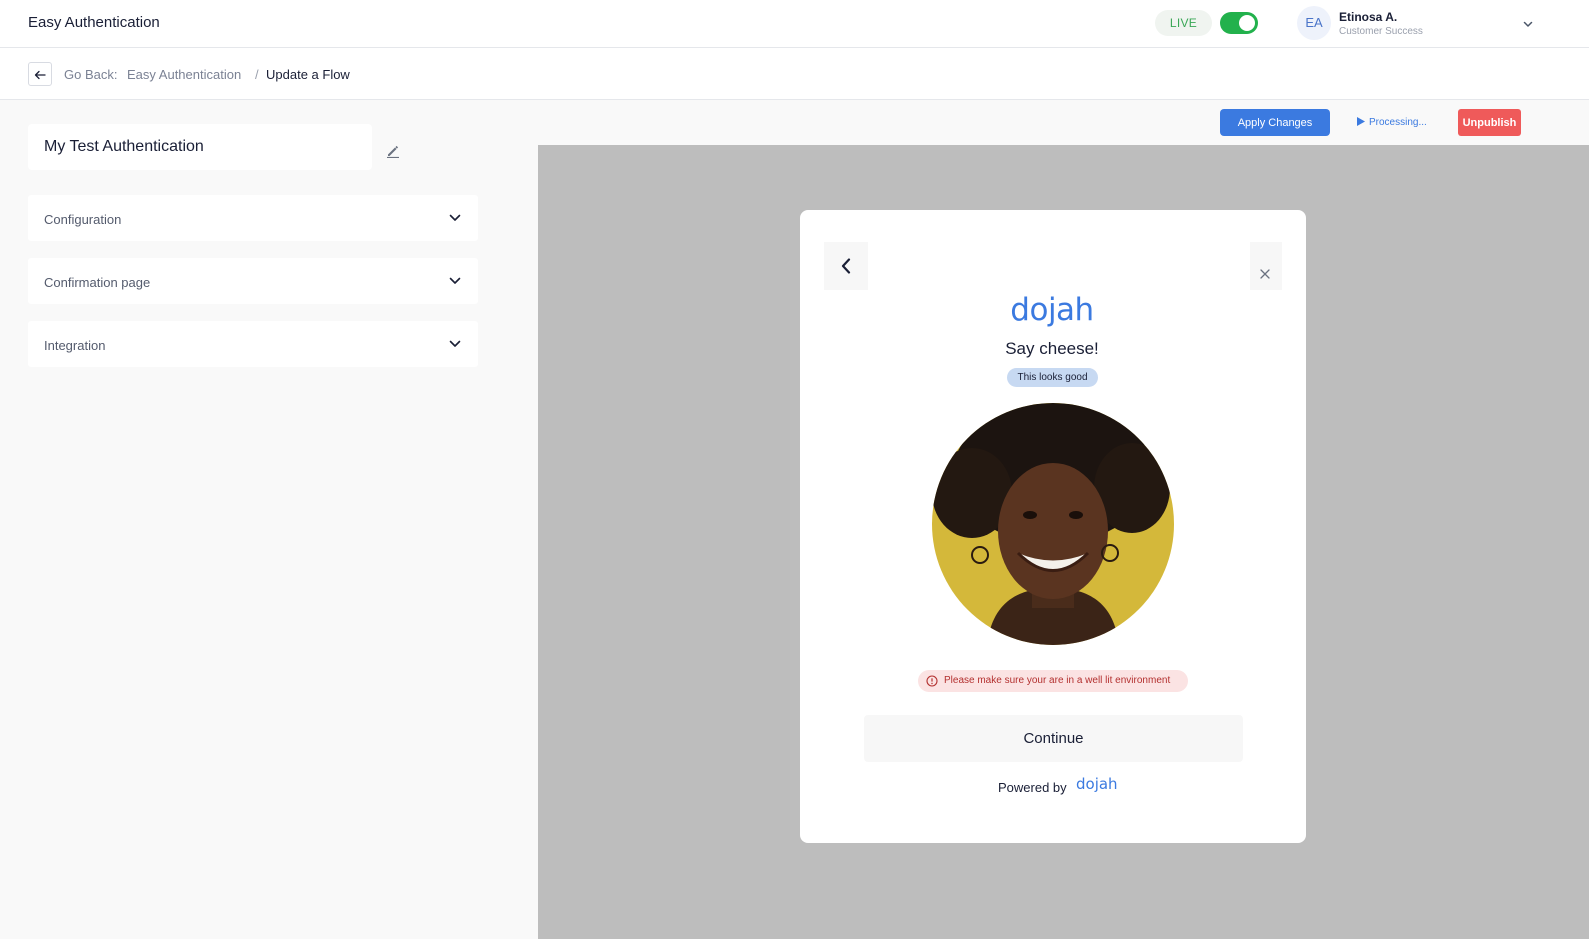  What do you see at coordinates (393, 151) in the screenshot?
I see `edit-pencil-icon` at bounding box center [393, 151].